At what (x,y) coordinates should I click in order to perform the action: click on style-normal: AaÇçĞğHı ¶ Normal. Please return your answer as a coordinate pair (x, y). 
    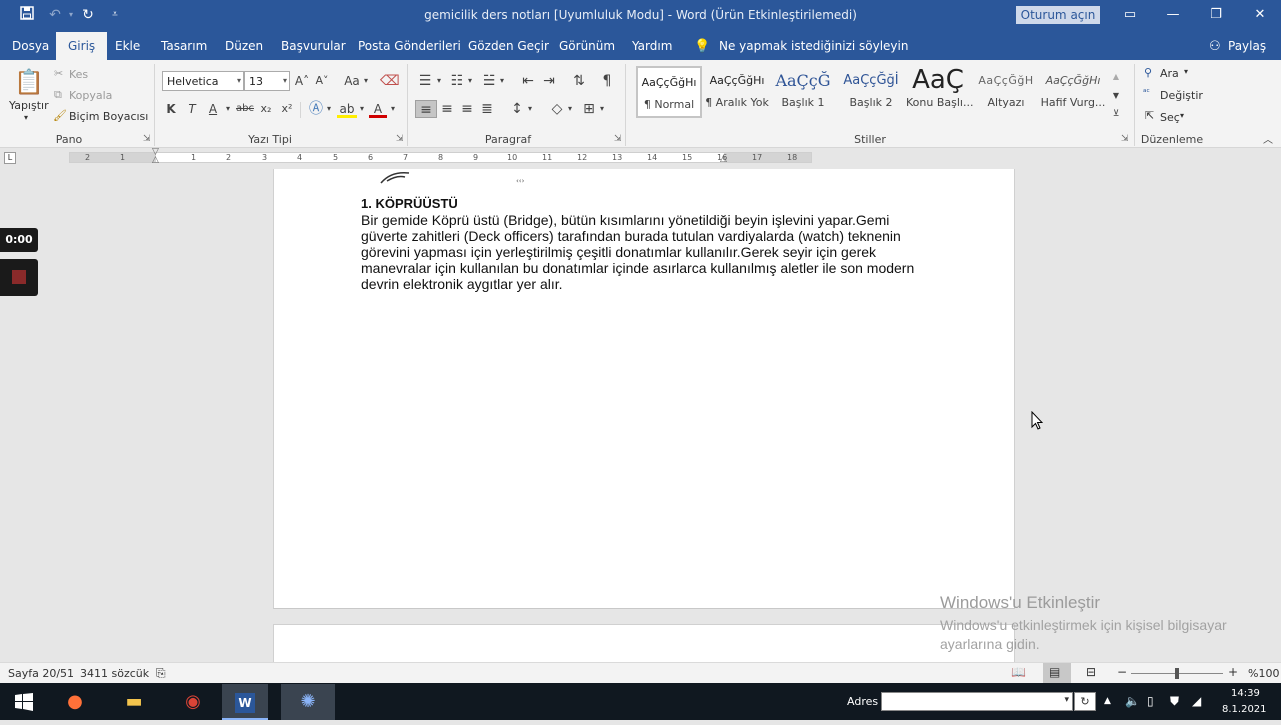
    Looking at the image, I should click on (669, 92).